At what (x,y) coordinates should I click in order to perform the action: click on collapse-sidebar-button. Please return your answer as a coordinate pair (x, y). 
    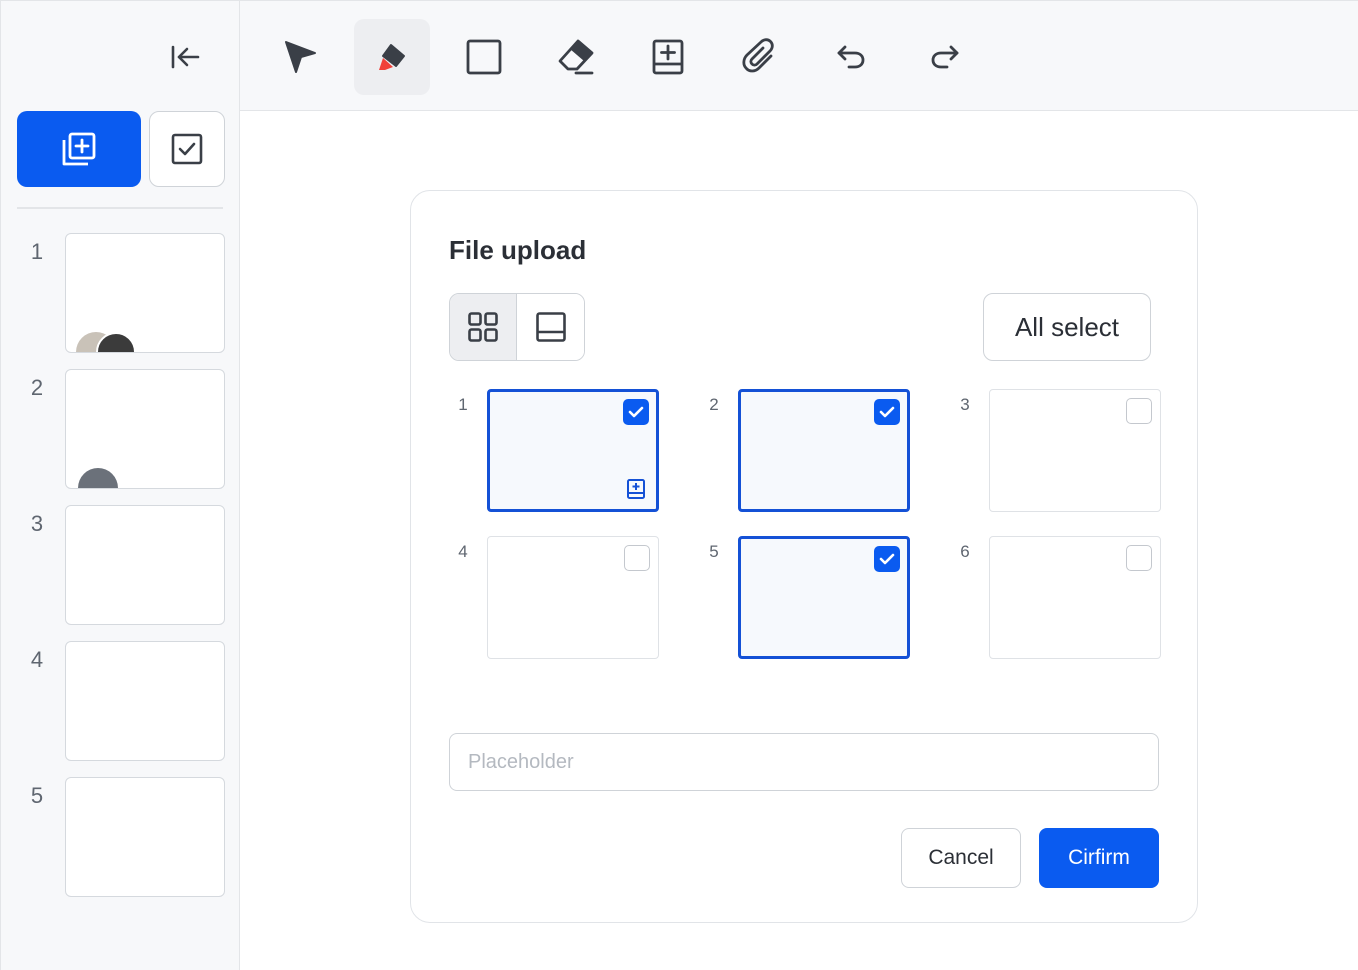
    Looking at the image, I should click on (185, 57).